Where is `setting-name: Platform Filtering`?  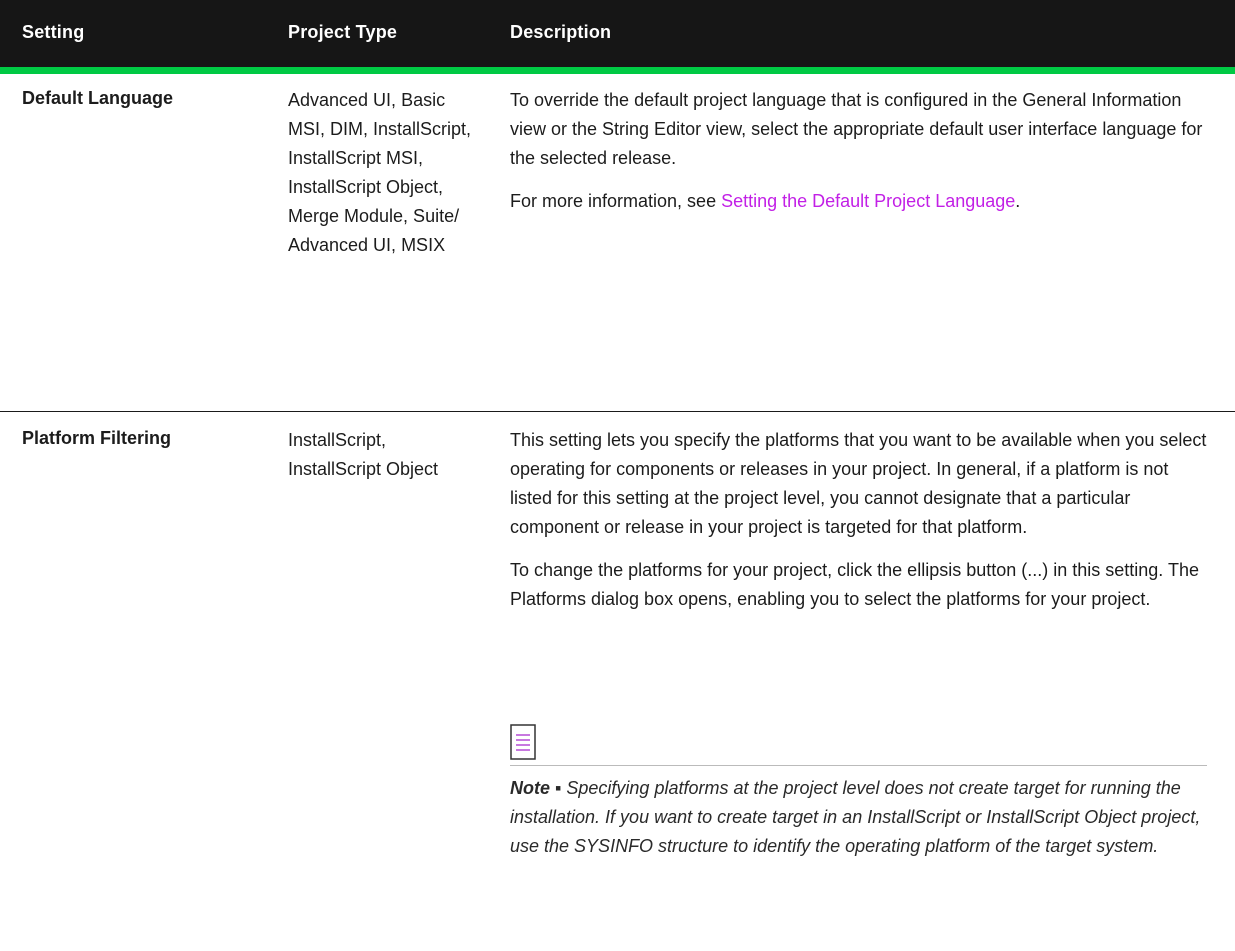
setting-name: Platform Filtering is located at coordinates (97, 438).